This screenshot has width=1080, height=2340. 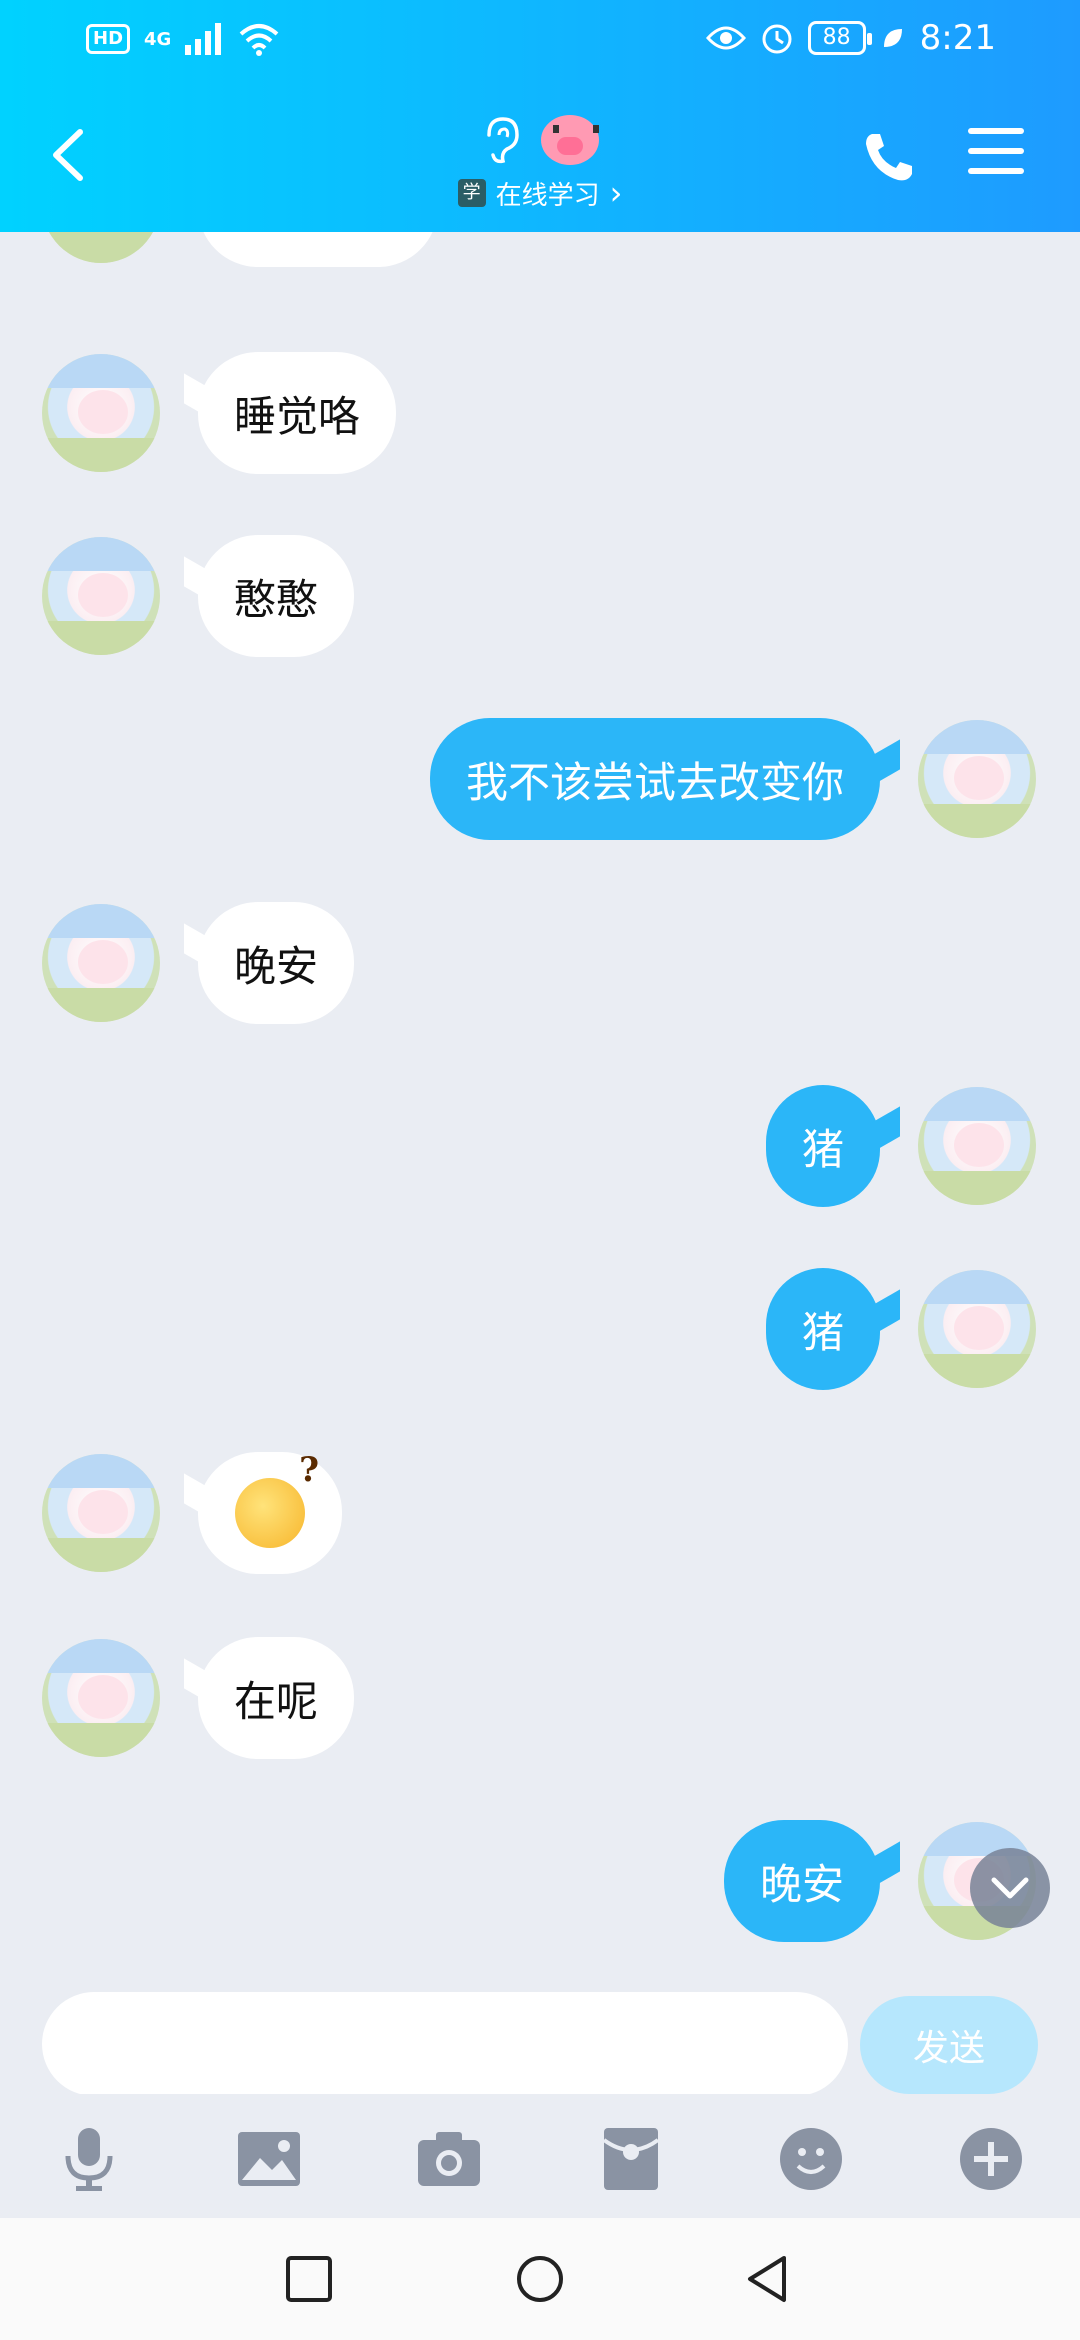 What do you see at coordinates (540, 1717) in the screenshot?
I see `message-incoming: 在呢` at bounding box center [540, 1717].